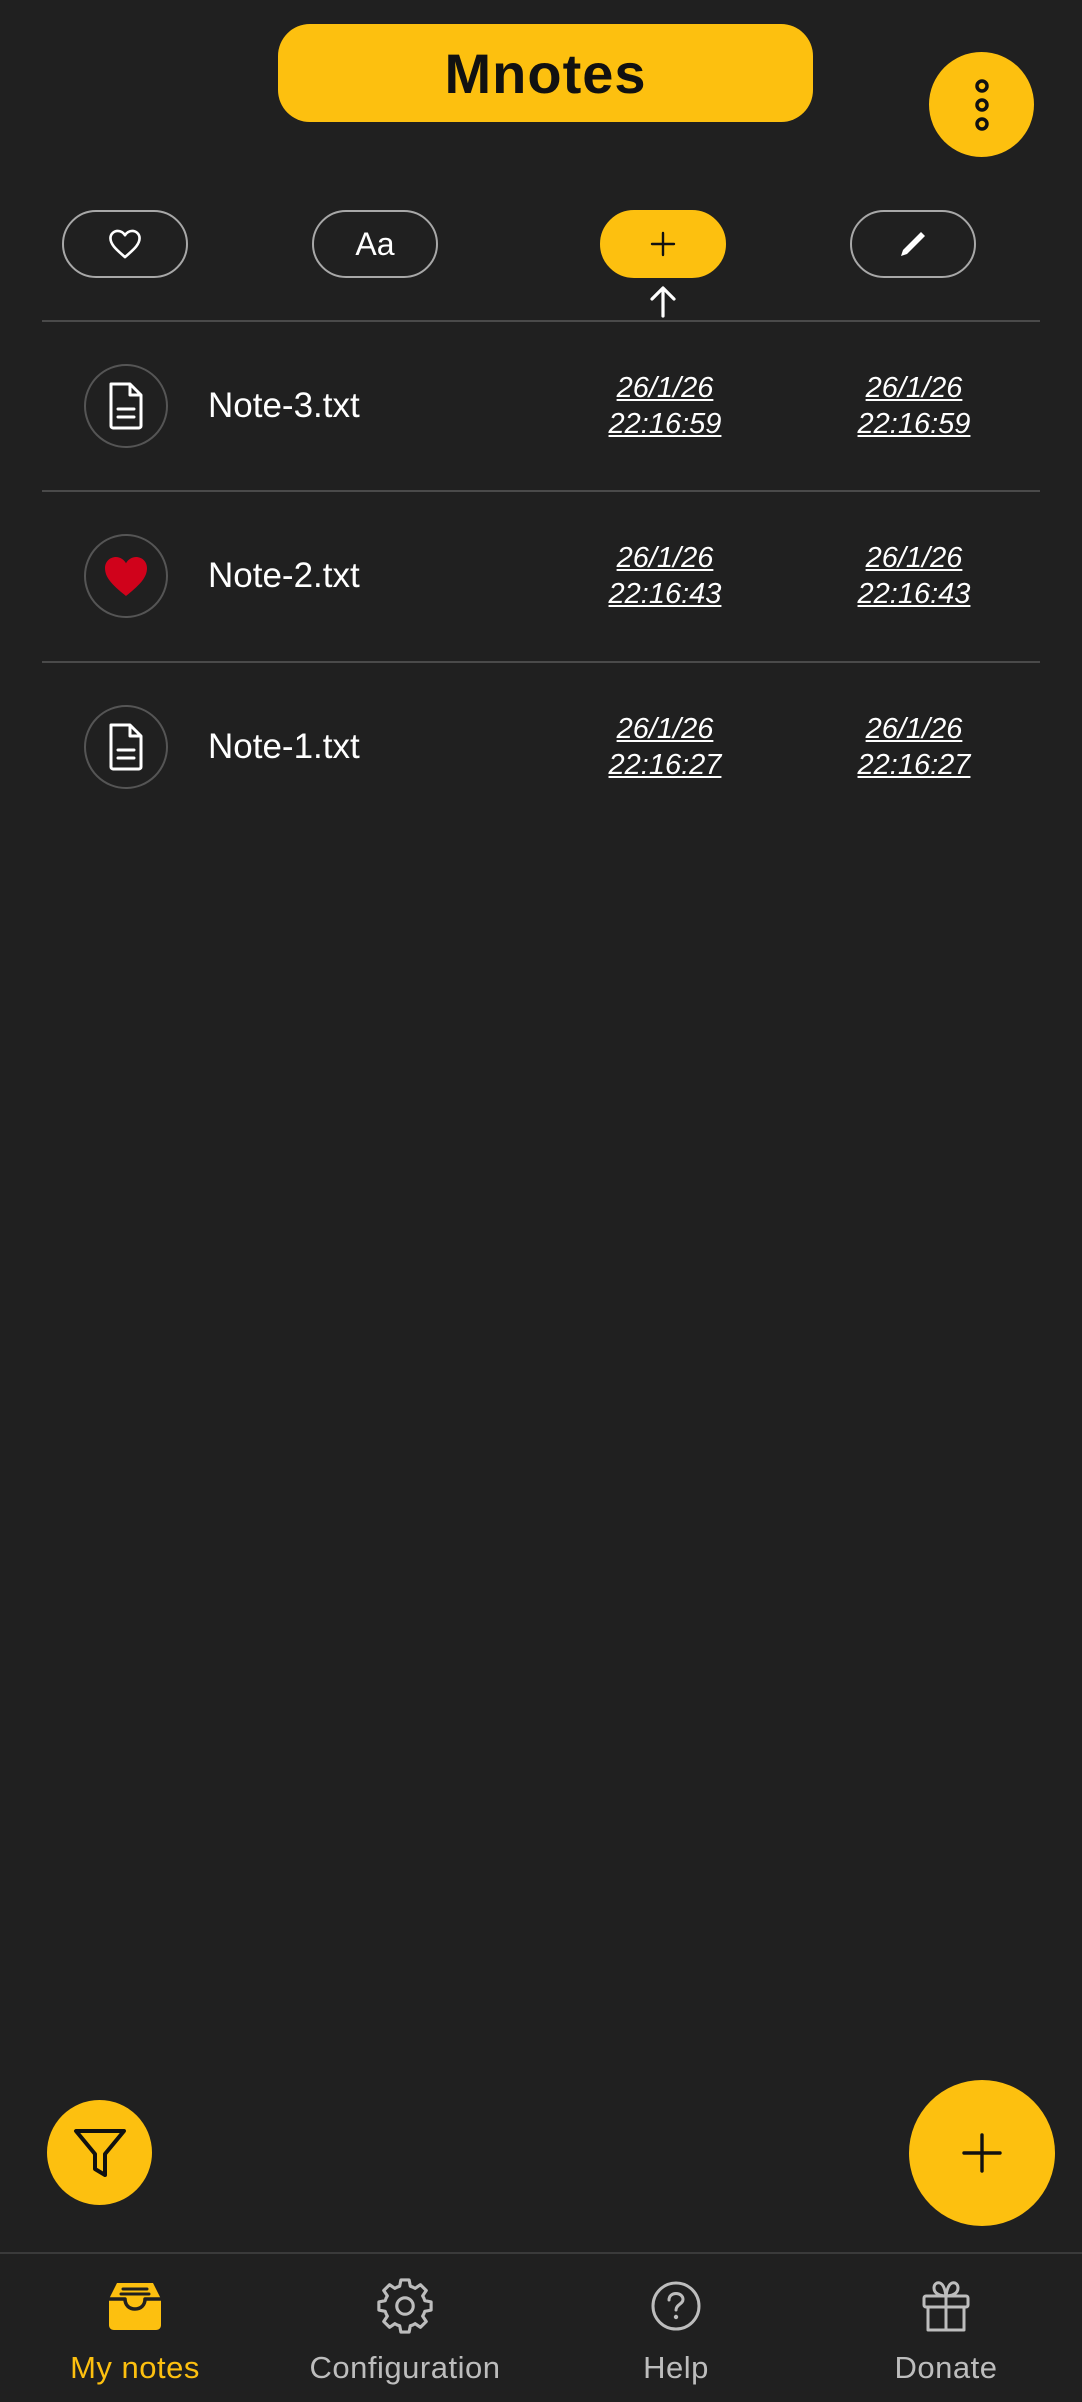 This screenshot has width=1082, height=2402. I want to click on arrow-up-icon, so click(663, 302).